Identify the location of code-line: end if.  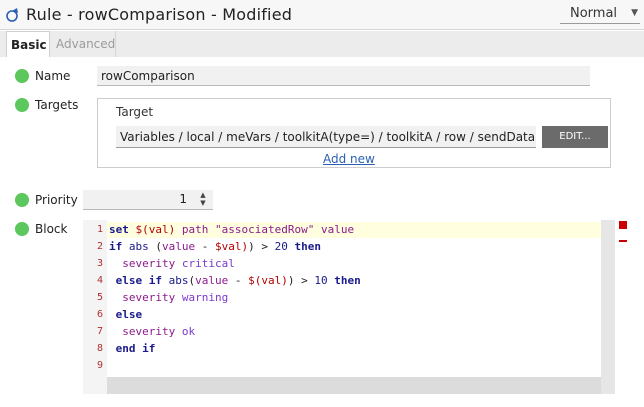
(135, 348).